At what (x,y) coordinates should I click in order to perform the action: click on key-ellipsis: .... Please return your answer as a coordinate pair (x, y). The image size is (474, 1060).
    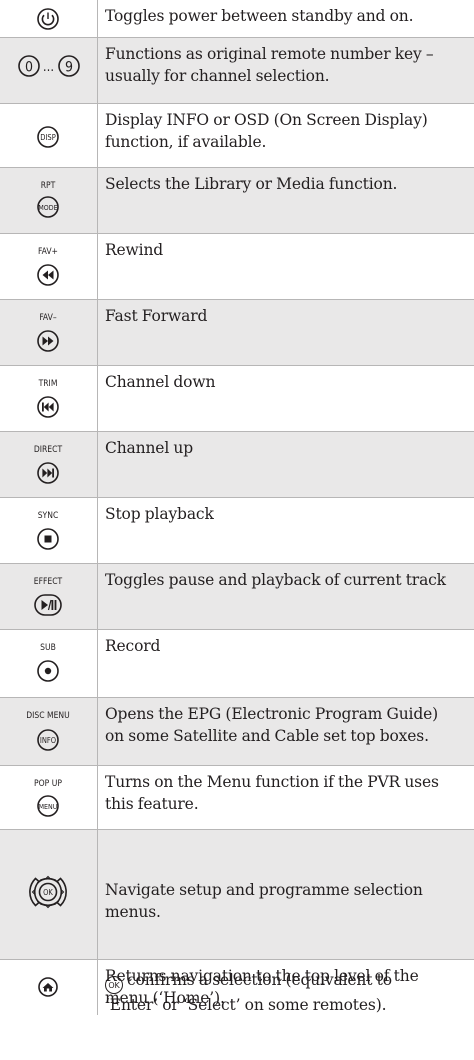
    Looking at the image, I should click on (48, 67).